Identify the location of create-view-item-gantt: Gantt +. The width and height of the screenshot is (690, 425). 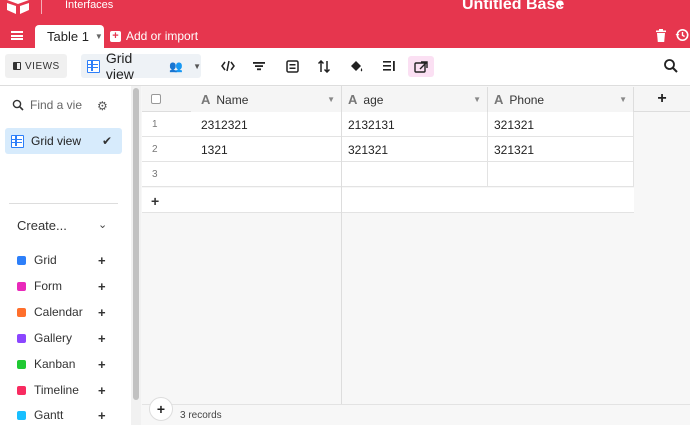
(67, 415).